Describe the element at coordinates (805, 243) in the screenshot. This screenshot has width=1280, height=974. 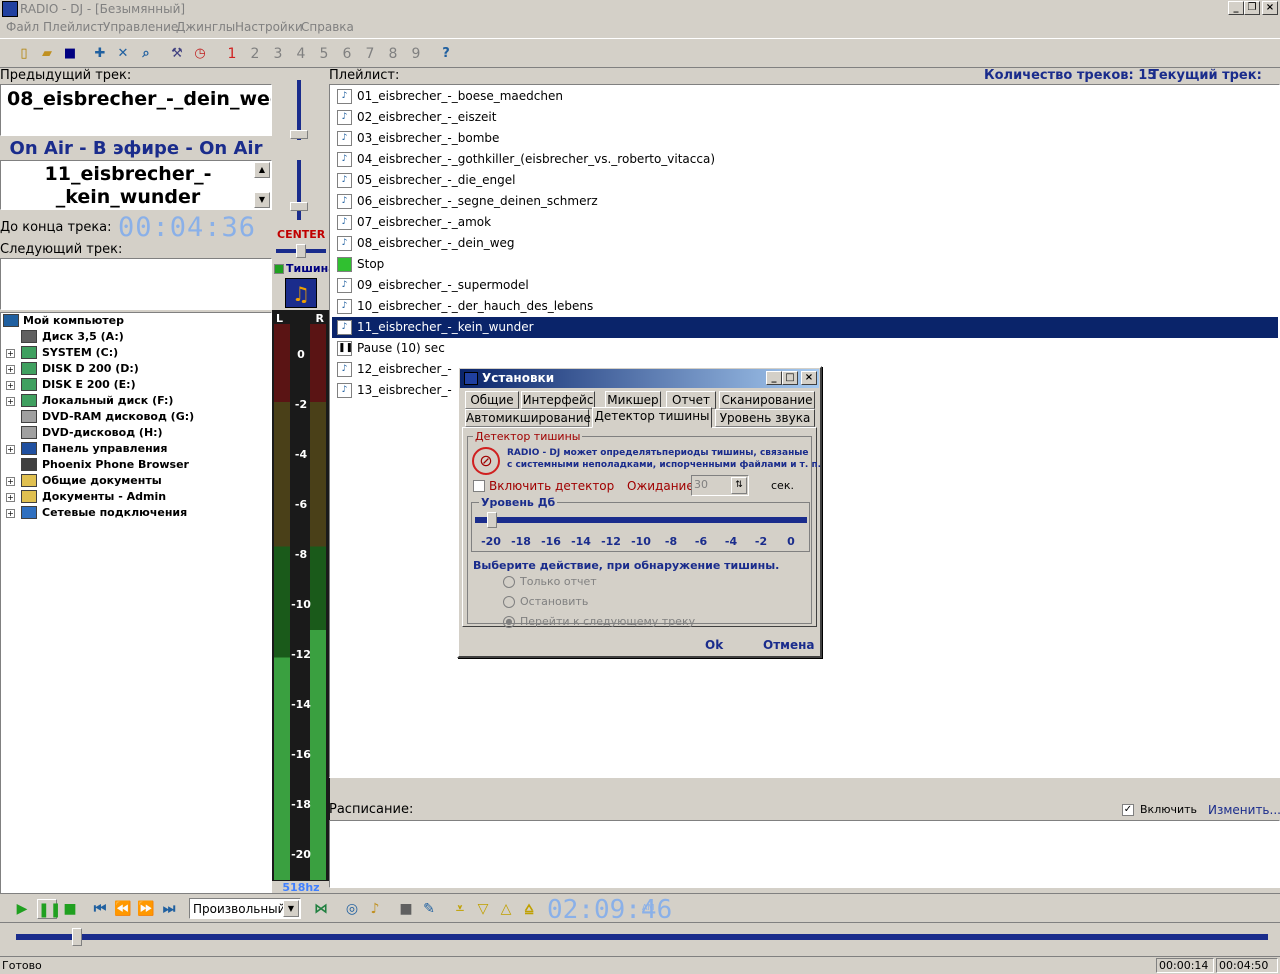
I see `playlist-row: ♪ 08_eisbrecher_-_dein_weg` at that location.